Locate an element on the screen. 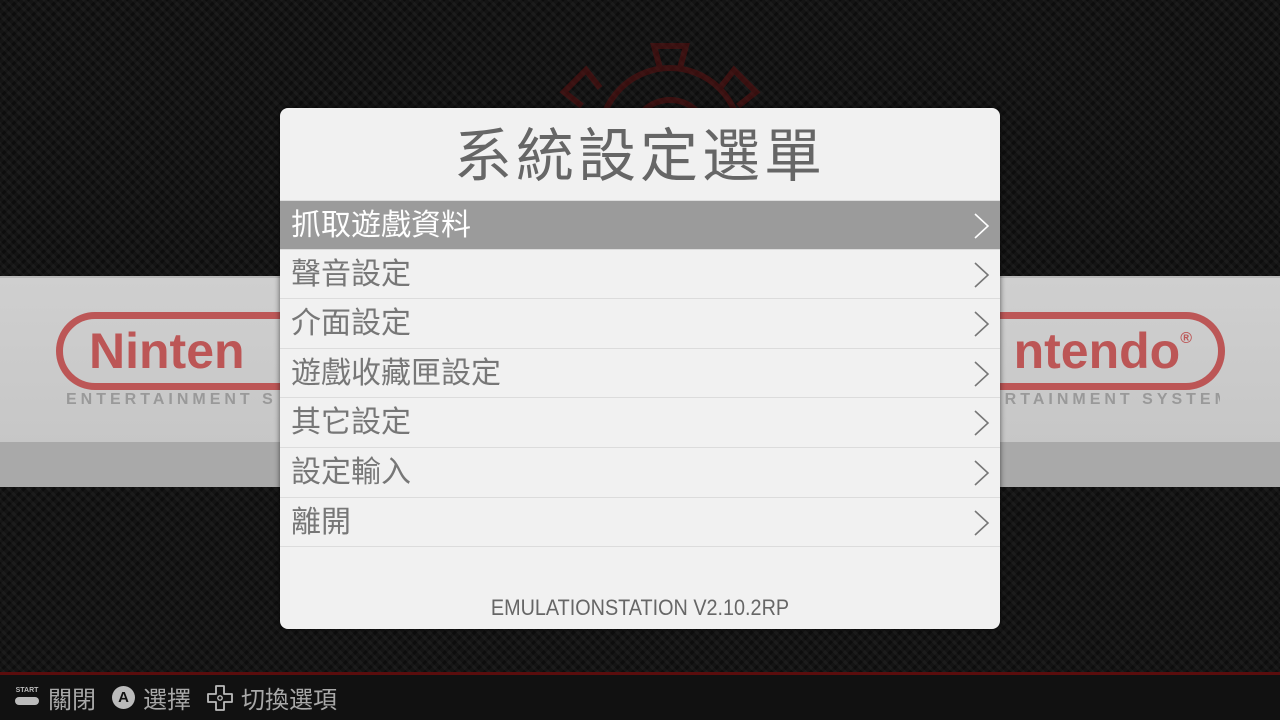 The width and height of the screenshot is (1280, 720). help-select: A 選擇 is located at coordinates (151, 697).